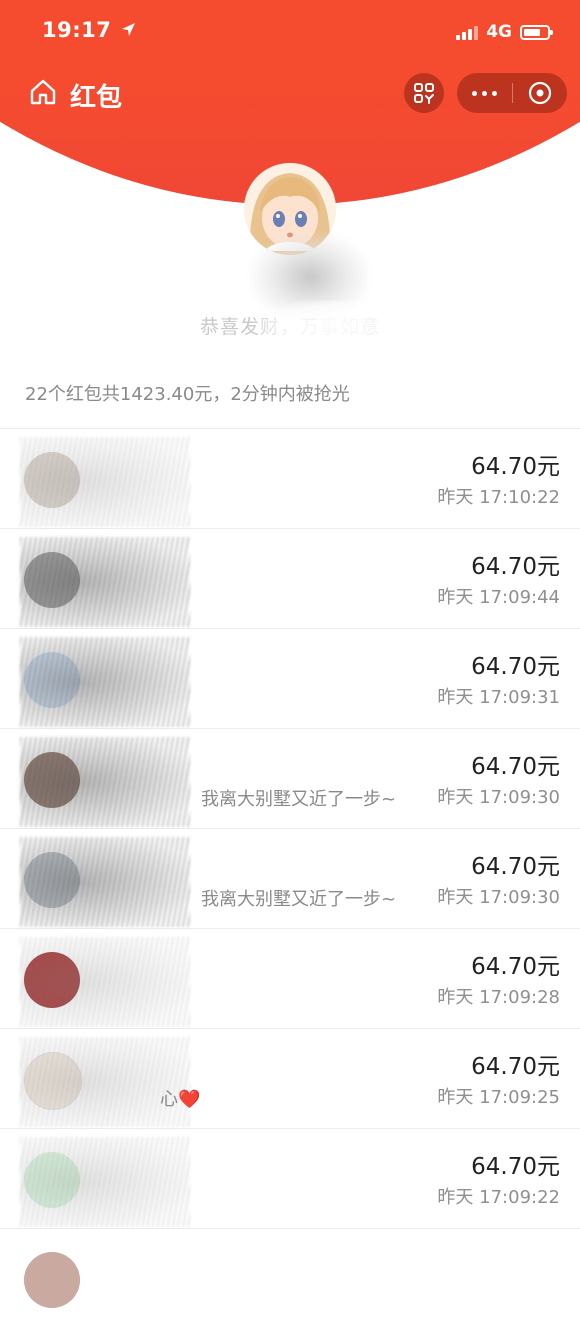  Describe the element at coordinates (180, 1099) in the screenshot. I see `receiver-message: 心❤️` at that location.